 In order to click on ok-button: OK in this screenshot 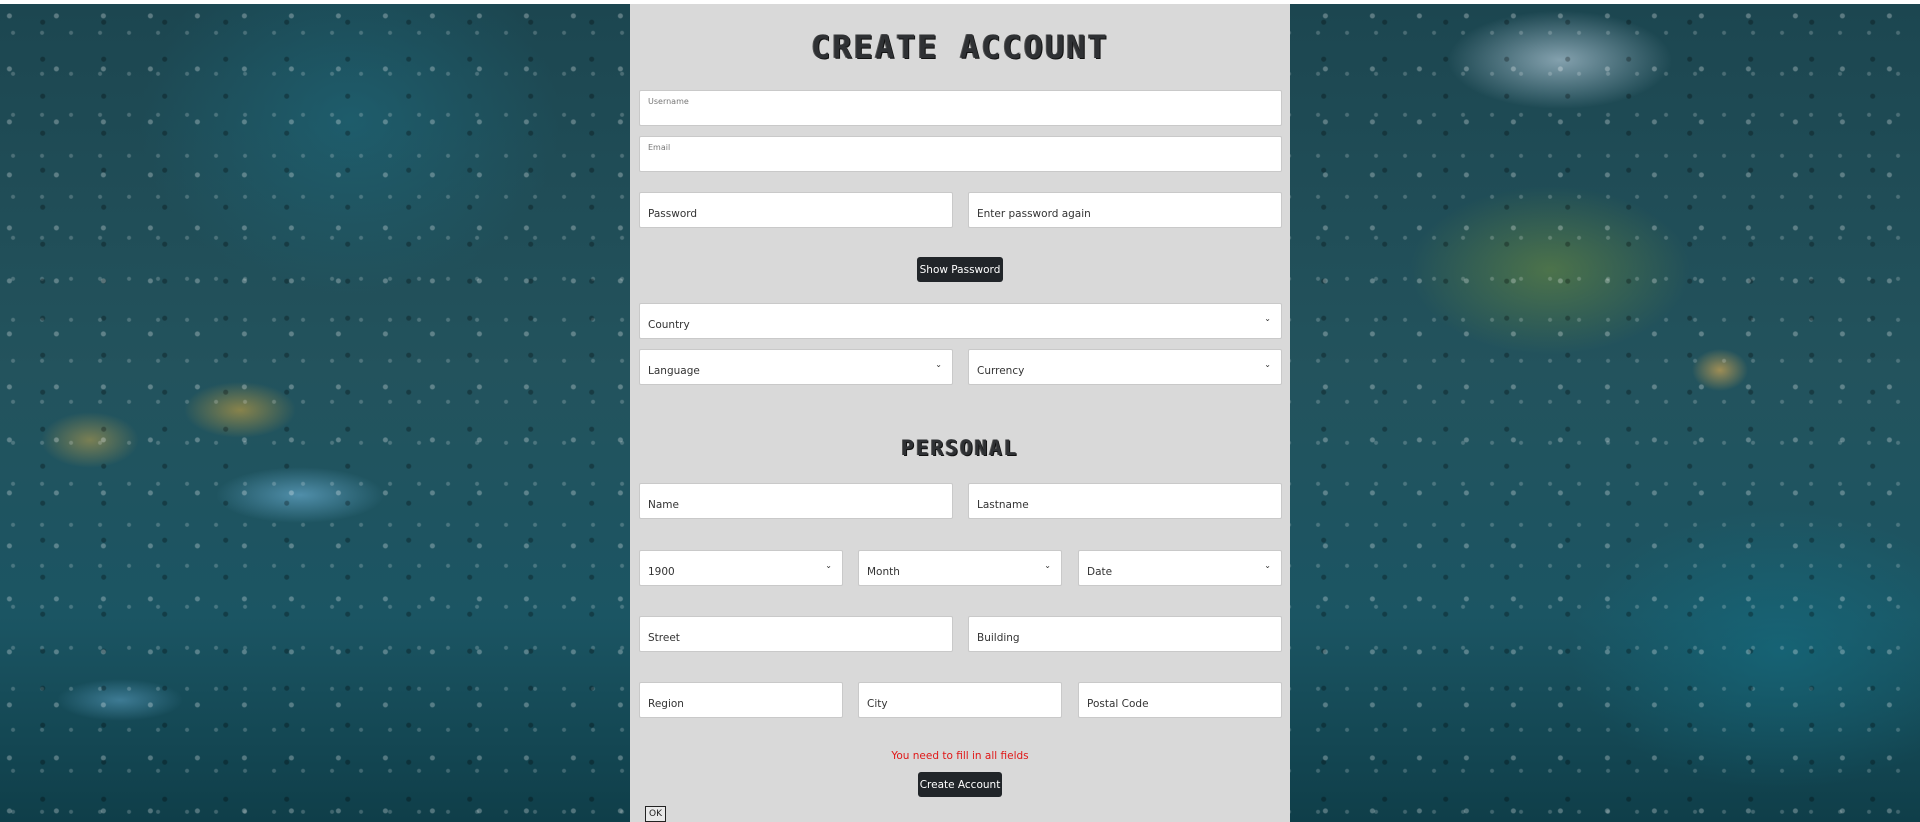, I will do `click(655, 814)`.